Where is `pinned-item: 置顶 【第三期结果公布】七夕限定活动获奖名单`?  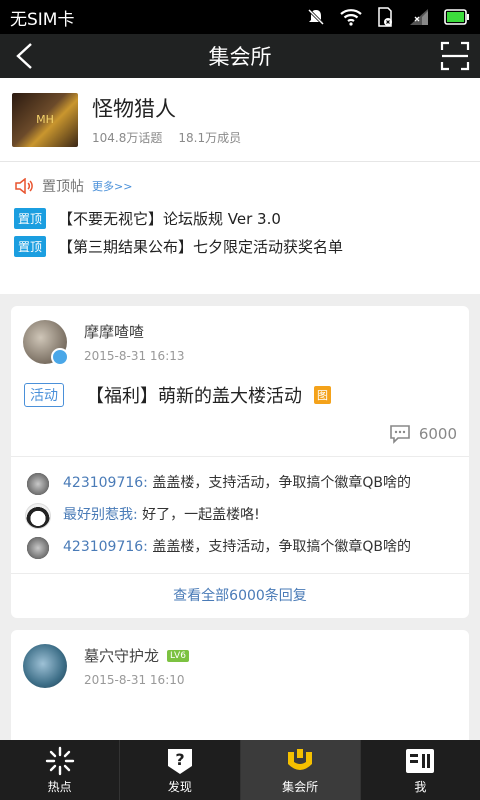 pinned-item: 置顶 【第三期结果公布】七夕限定活动获奖名单 is located at coordinates (240, 246).